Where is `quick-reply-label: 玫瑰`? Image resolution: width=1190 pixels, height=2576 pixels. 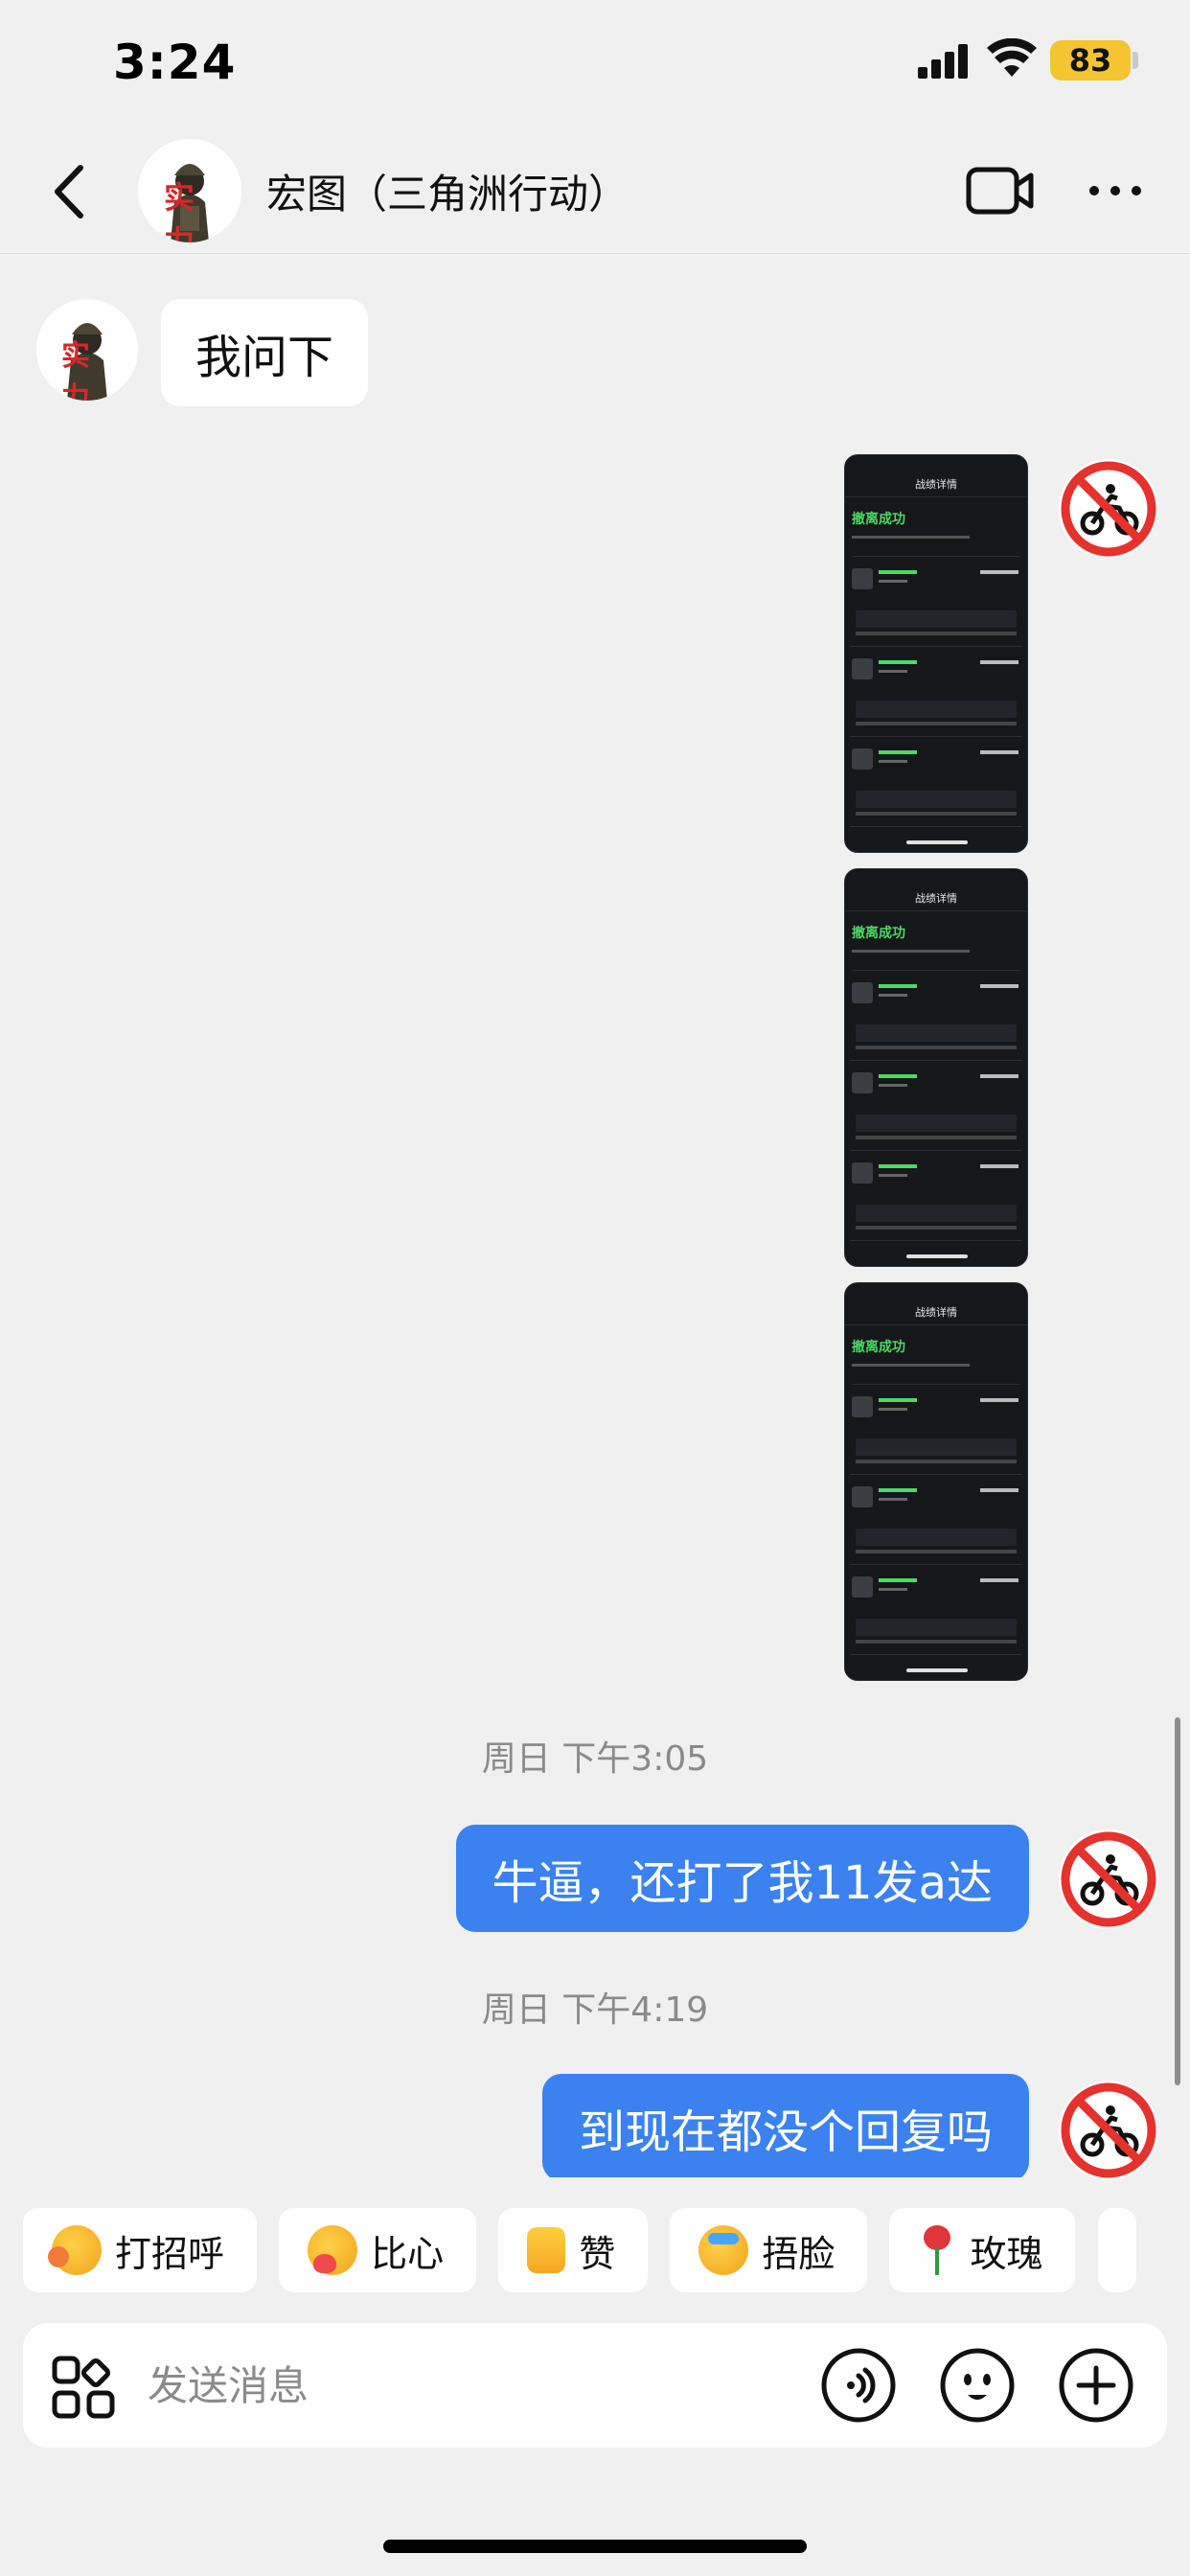 quick-reply-label: 玫瑰 is located at coordinates (1007, 2253).